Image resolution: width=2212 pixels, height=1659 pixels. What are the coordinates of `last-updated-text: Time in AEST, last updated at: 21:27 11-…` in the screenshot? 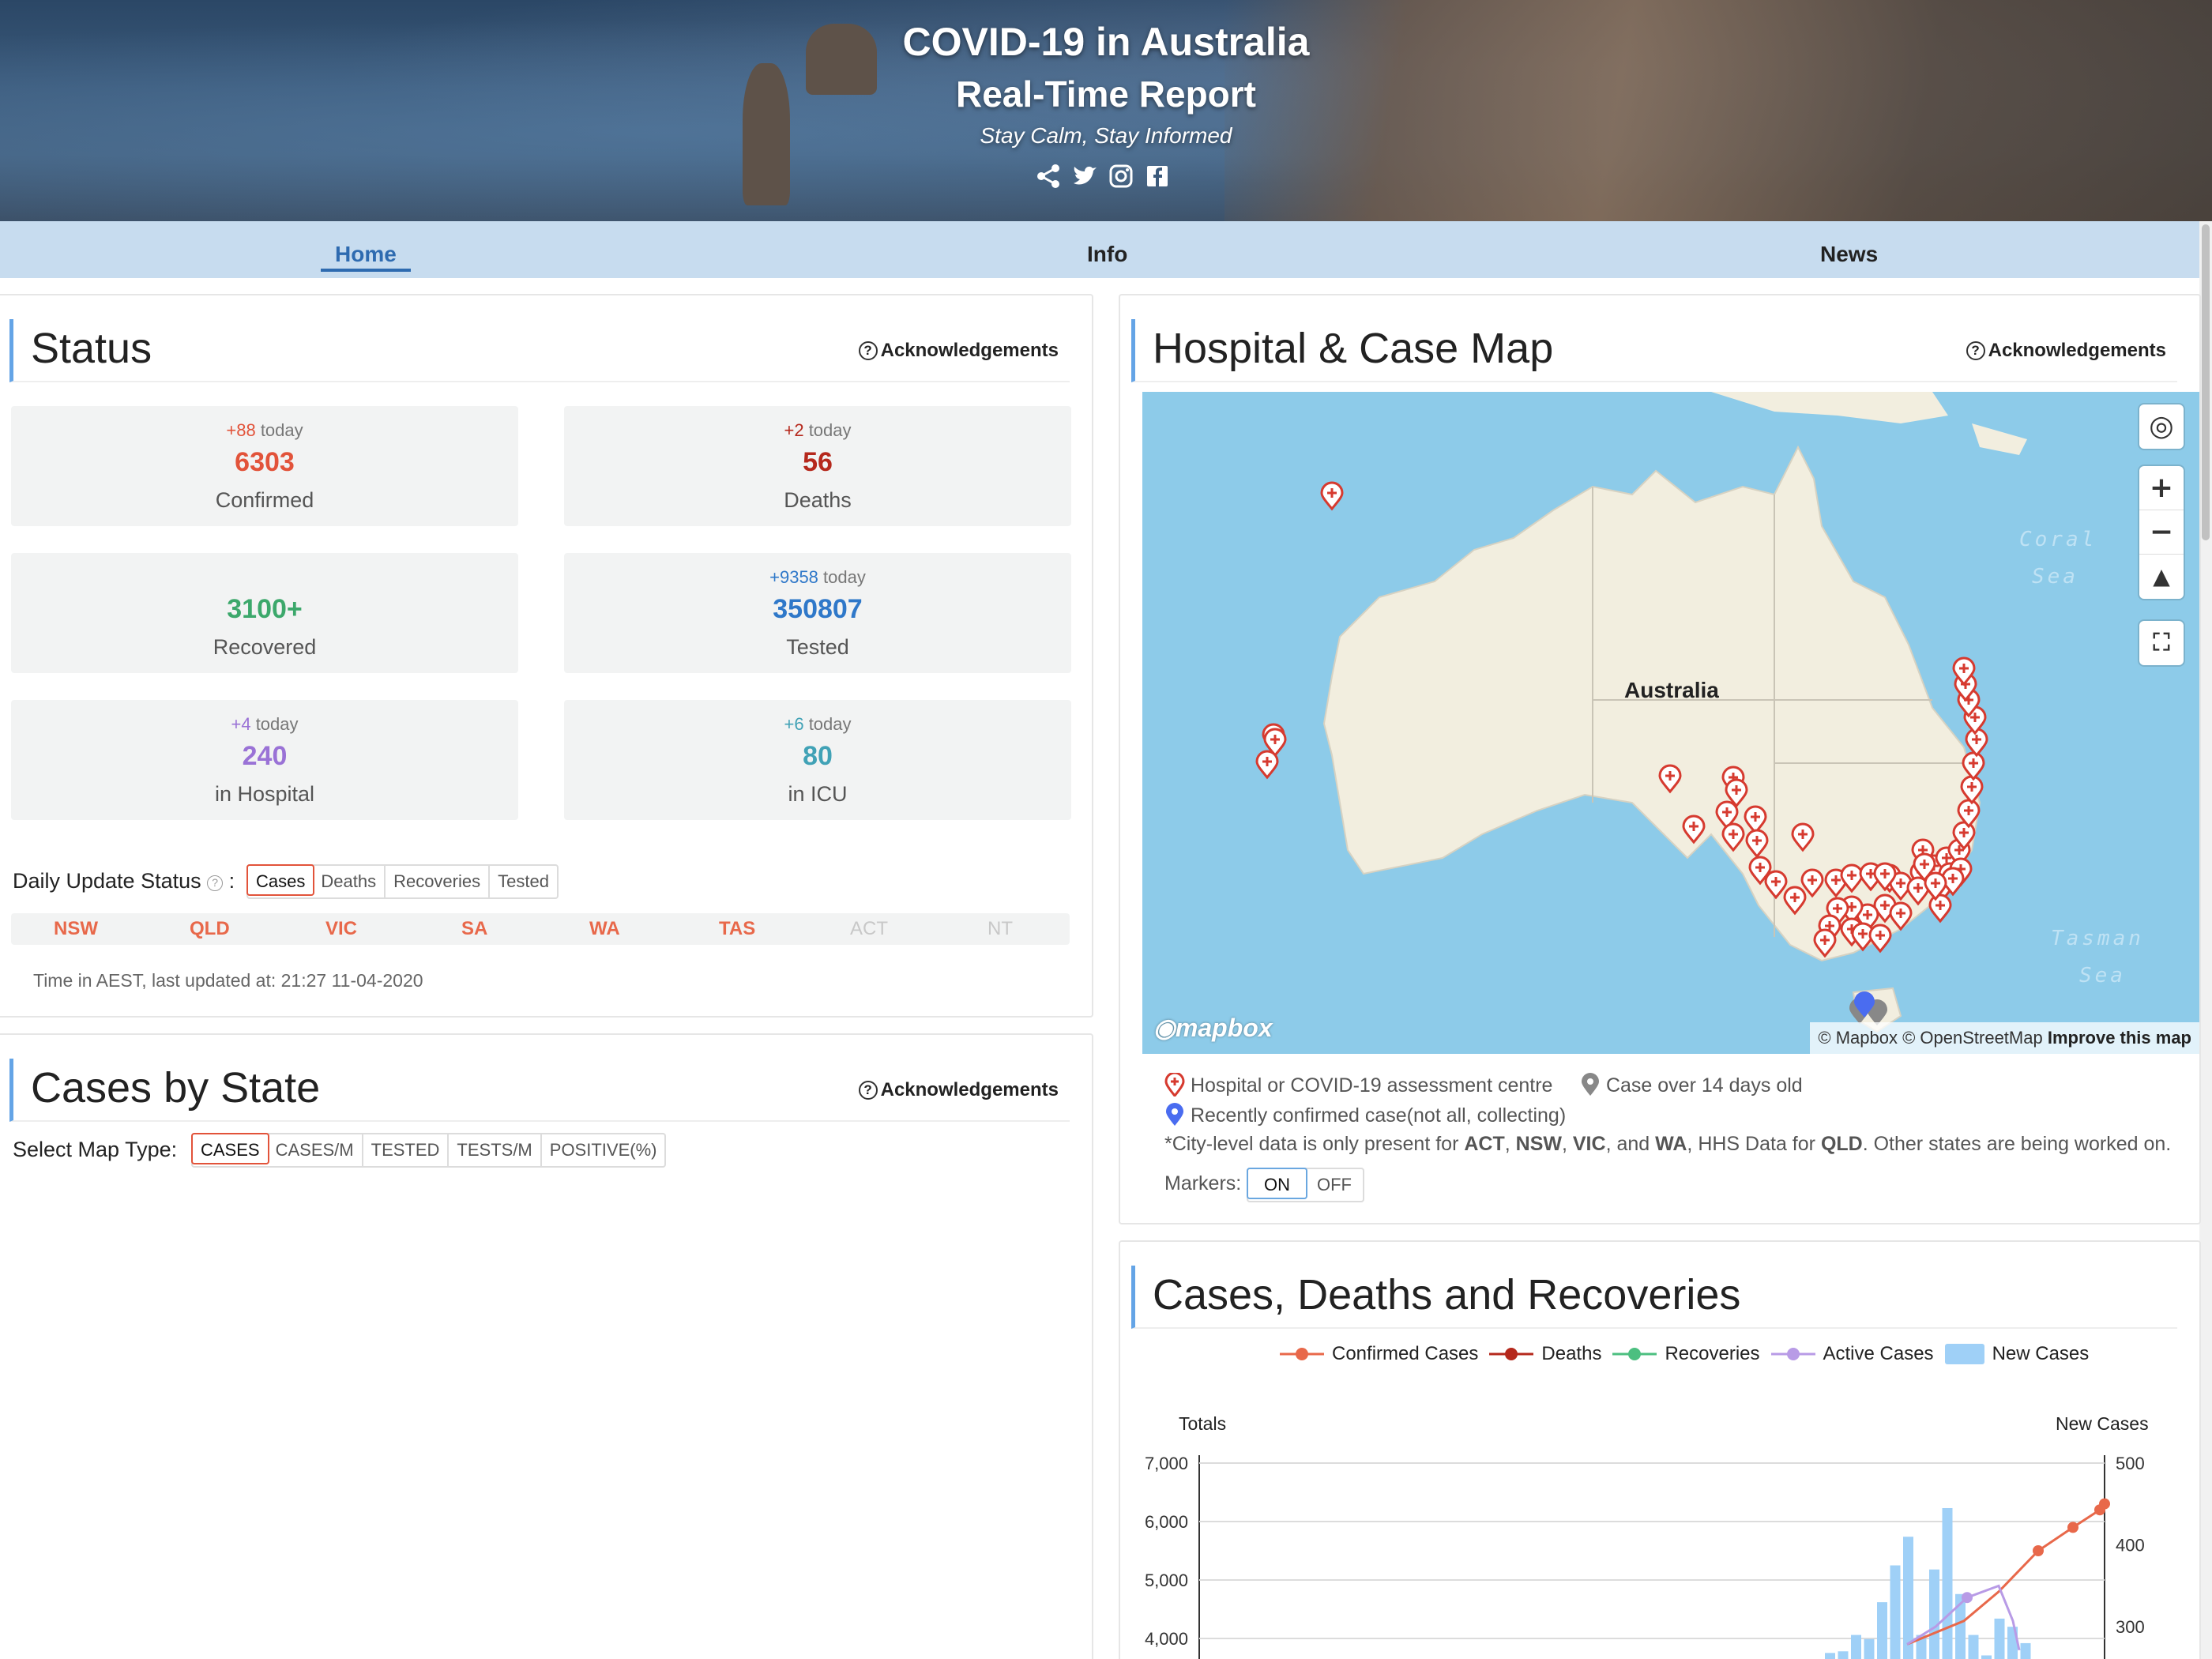 It's located at (228, 980).